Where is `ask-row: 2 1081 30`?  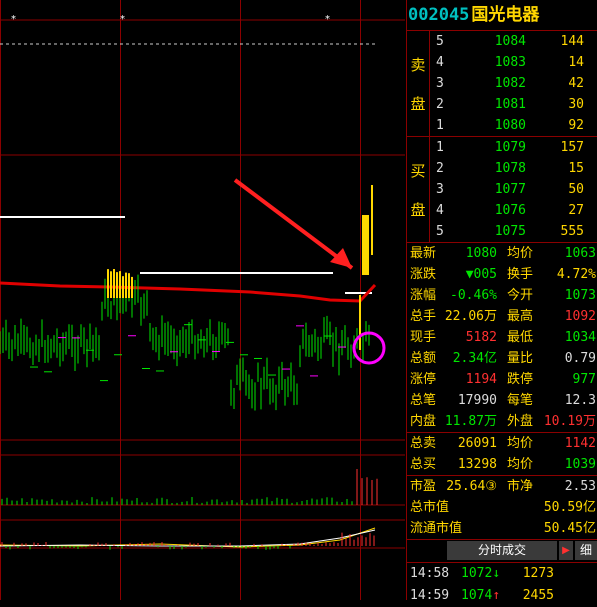 ask-row: 2 1081 30 is located at coordinates (513, 104).